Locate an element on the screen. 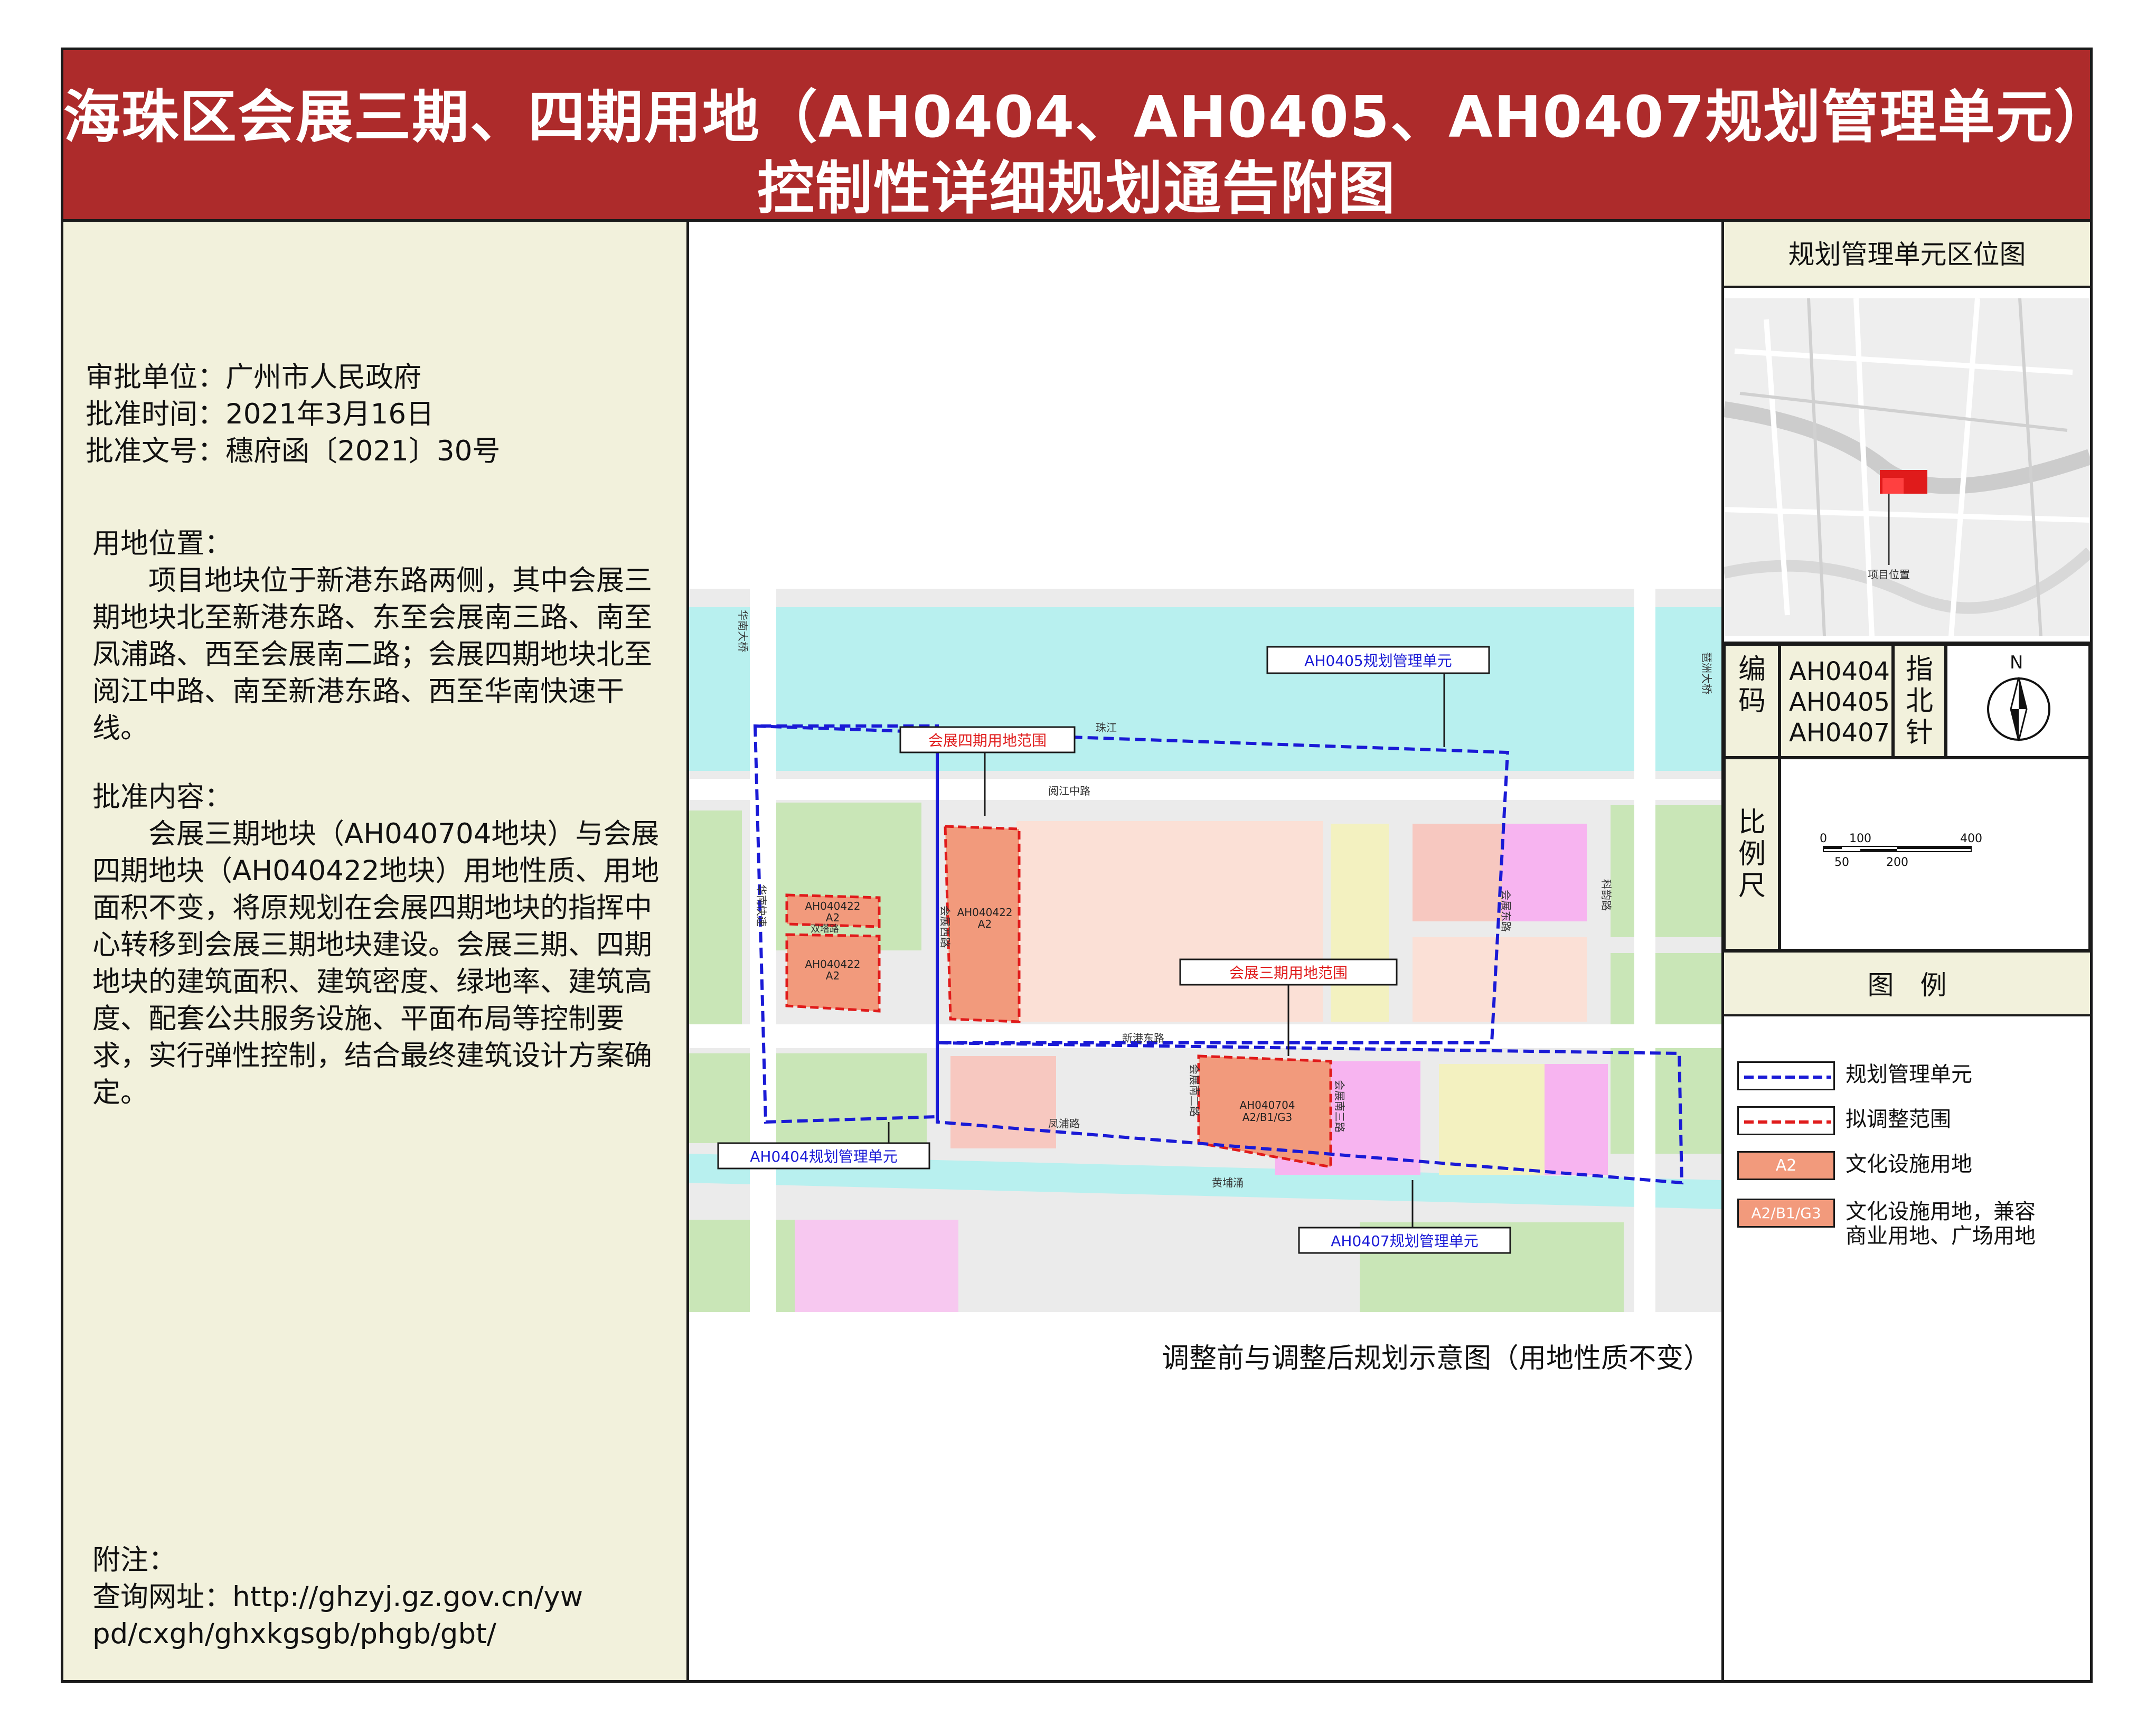  scope-label-phase4: 会展四期用地范围 is located at coordinates (987, 740).